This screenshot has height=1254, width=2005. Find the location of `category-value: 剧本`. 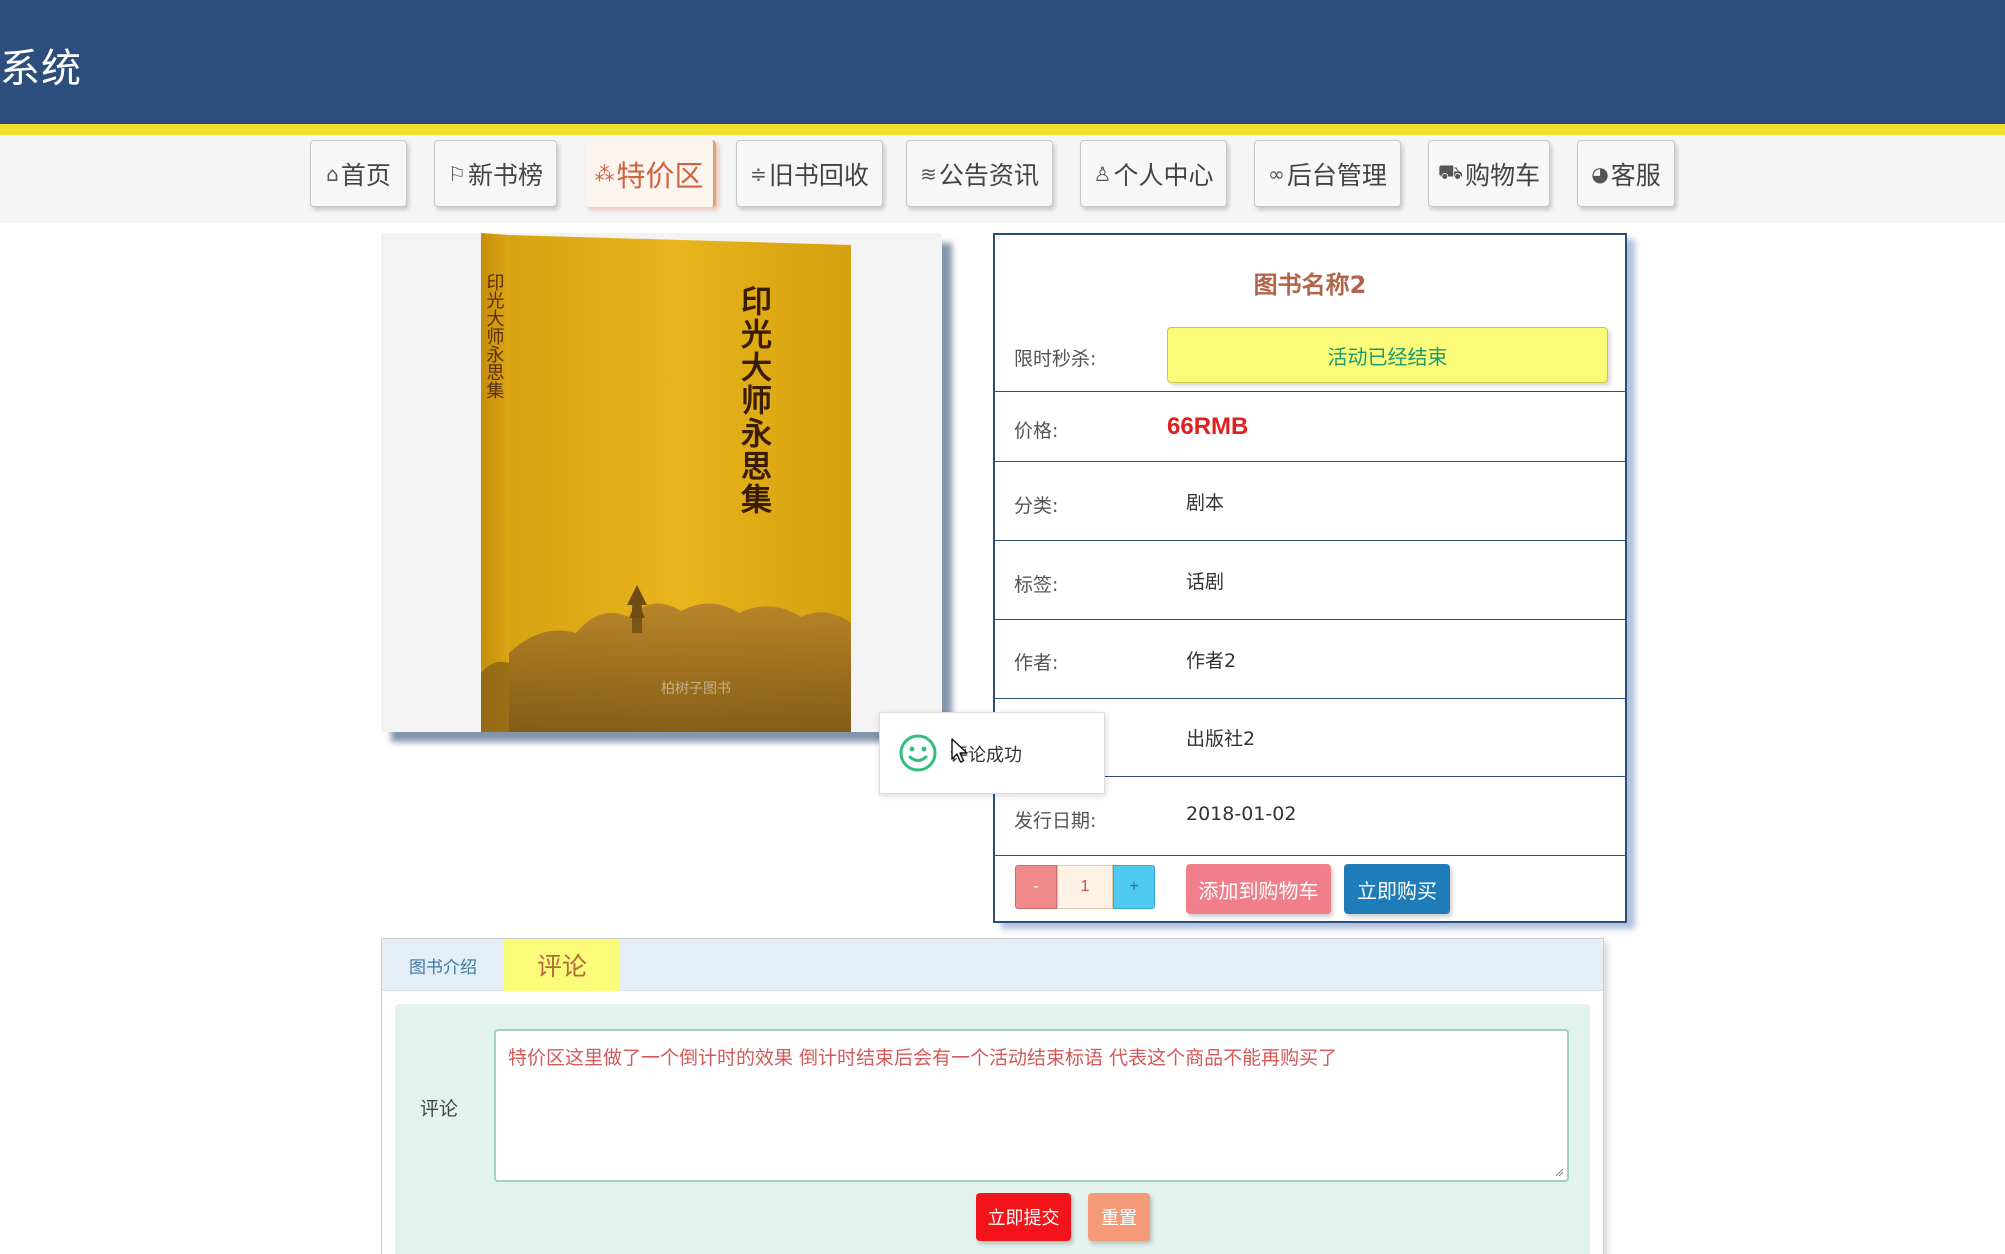

category-value: 剧本 is located at coordinates (1205, 503).